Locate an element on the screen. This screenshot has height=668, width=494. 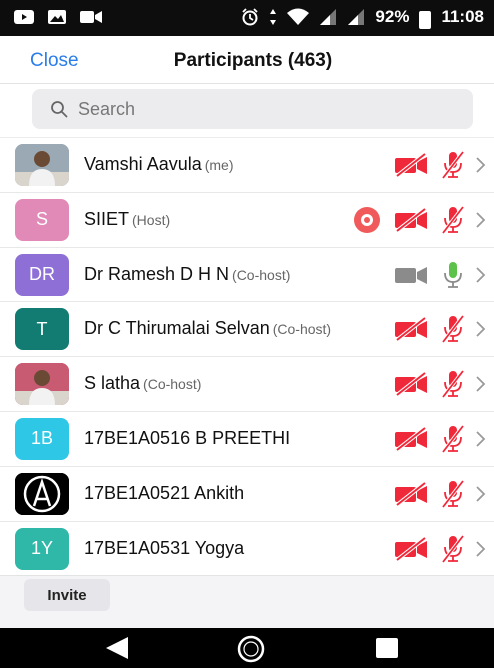
participant-name-block: Vamshi Aavula (me) is located at coordinates (159, 164).